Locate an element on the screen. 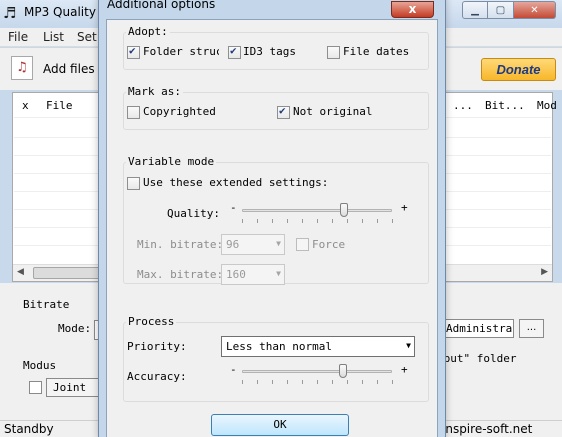 The width and height of the screenshot is (562, 437). accuracy-minus-label: - is located at coordinates (233, 369).